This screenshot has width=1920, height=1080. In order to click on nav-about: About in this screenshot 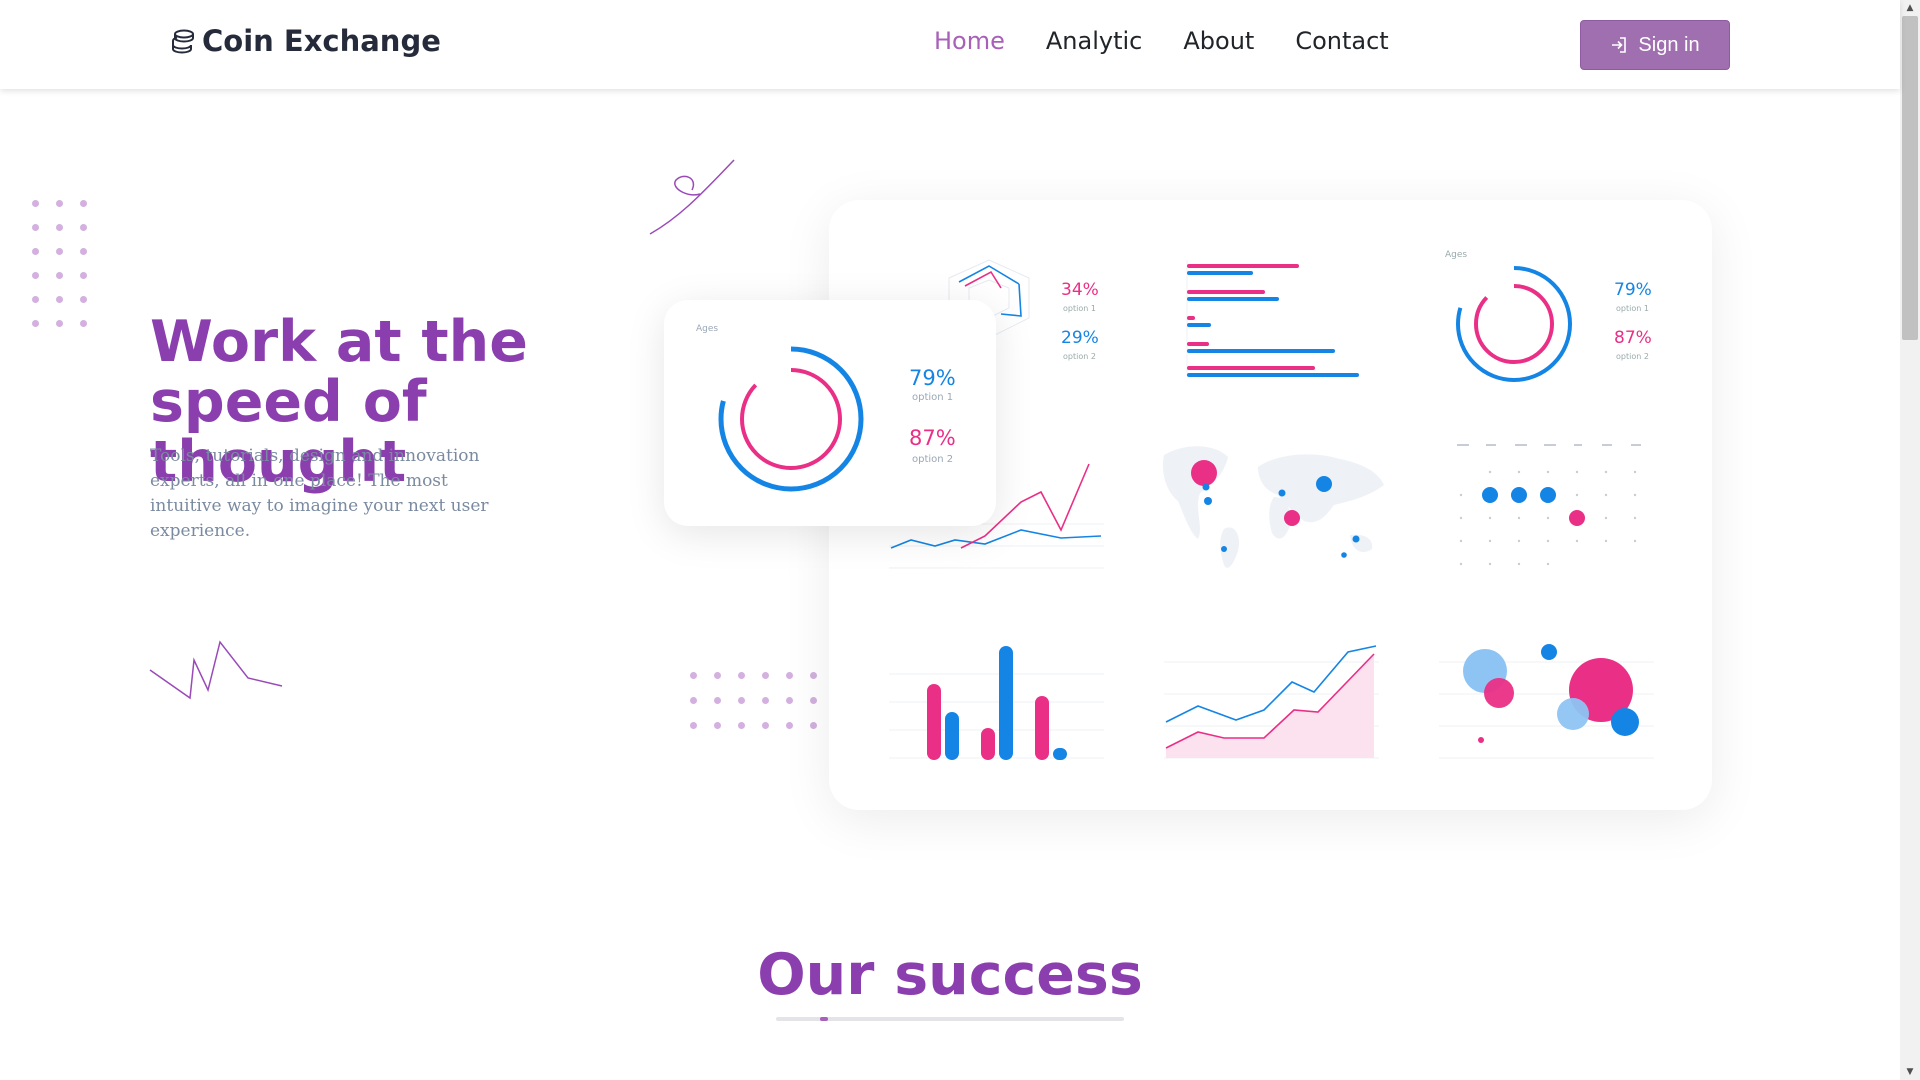, I will do `click(1218, 41)`.